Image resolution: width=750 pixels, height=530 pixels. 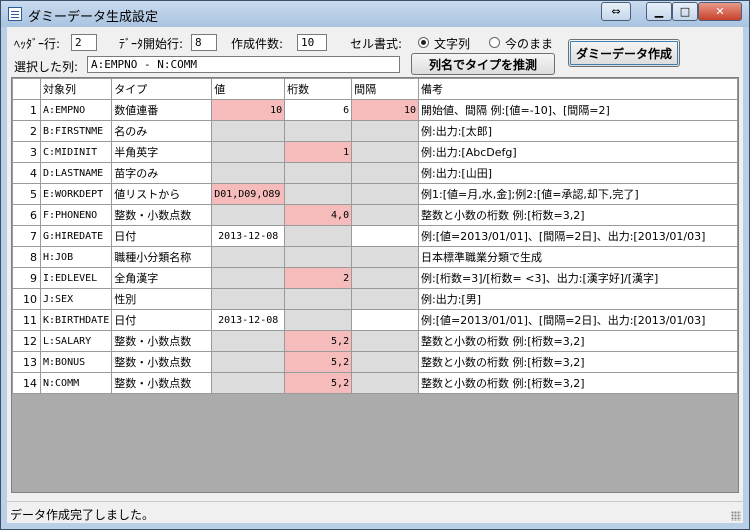 What do you see at coordinates (312, 42) in the screenshot?
I see `count-input: 10` at bounding box center [312, 42].